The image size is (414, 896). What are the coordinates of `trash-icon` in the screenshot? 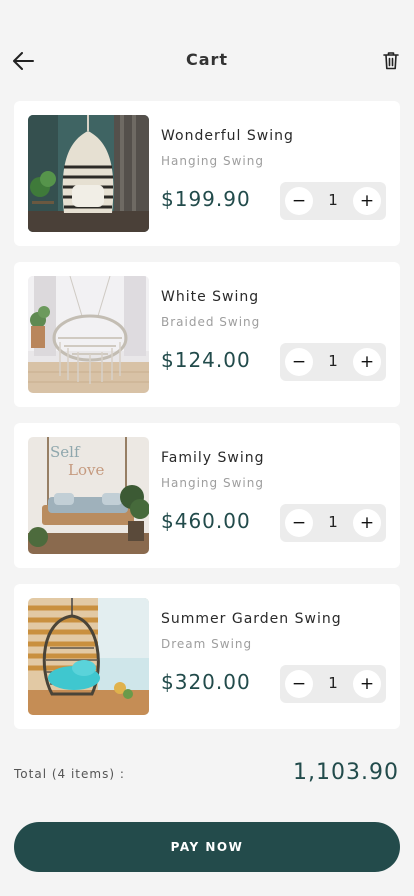 It's located at (391, 60).